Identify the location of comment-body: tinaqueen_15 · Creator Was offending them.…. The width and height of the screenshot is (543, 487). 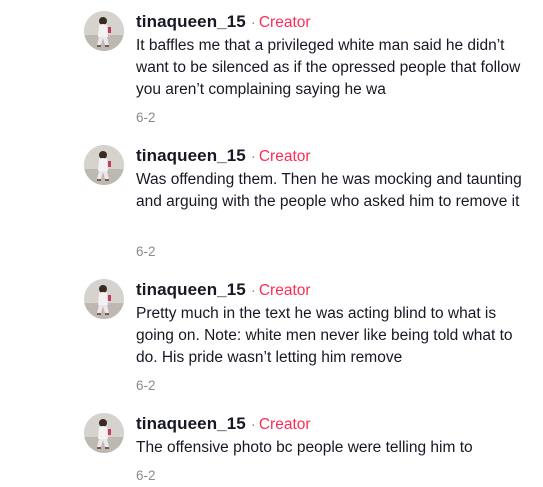
(333, 179).